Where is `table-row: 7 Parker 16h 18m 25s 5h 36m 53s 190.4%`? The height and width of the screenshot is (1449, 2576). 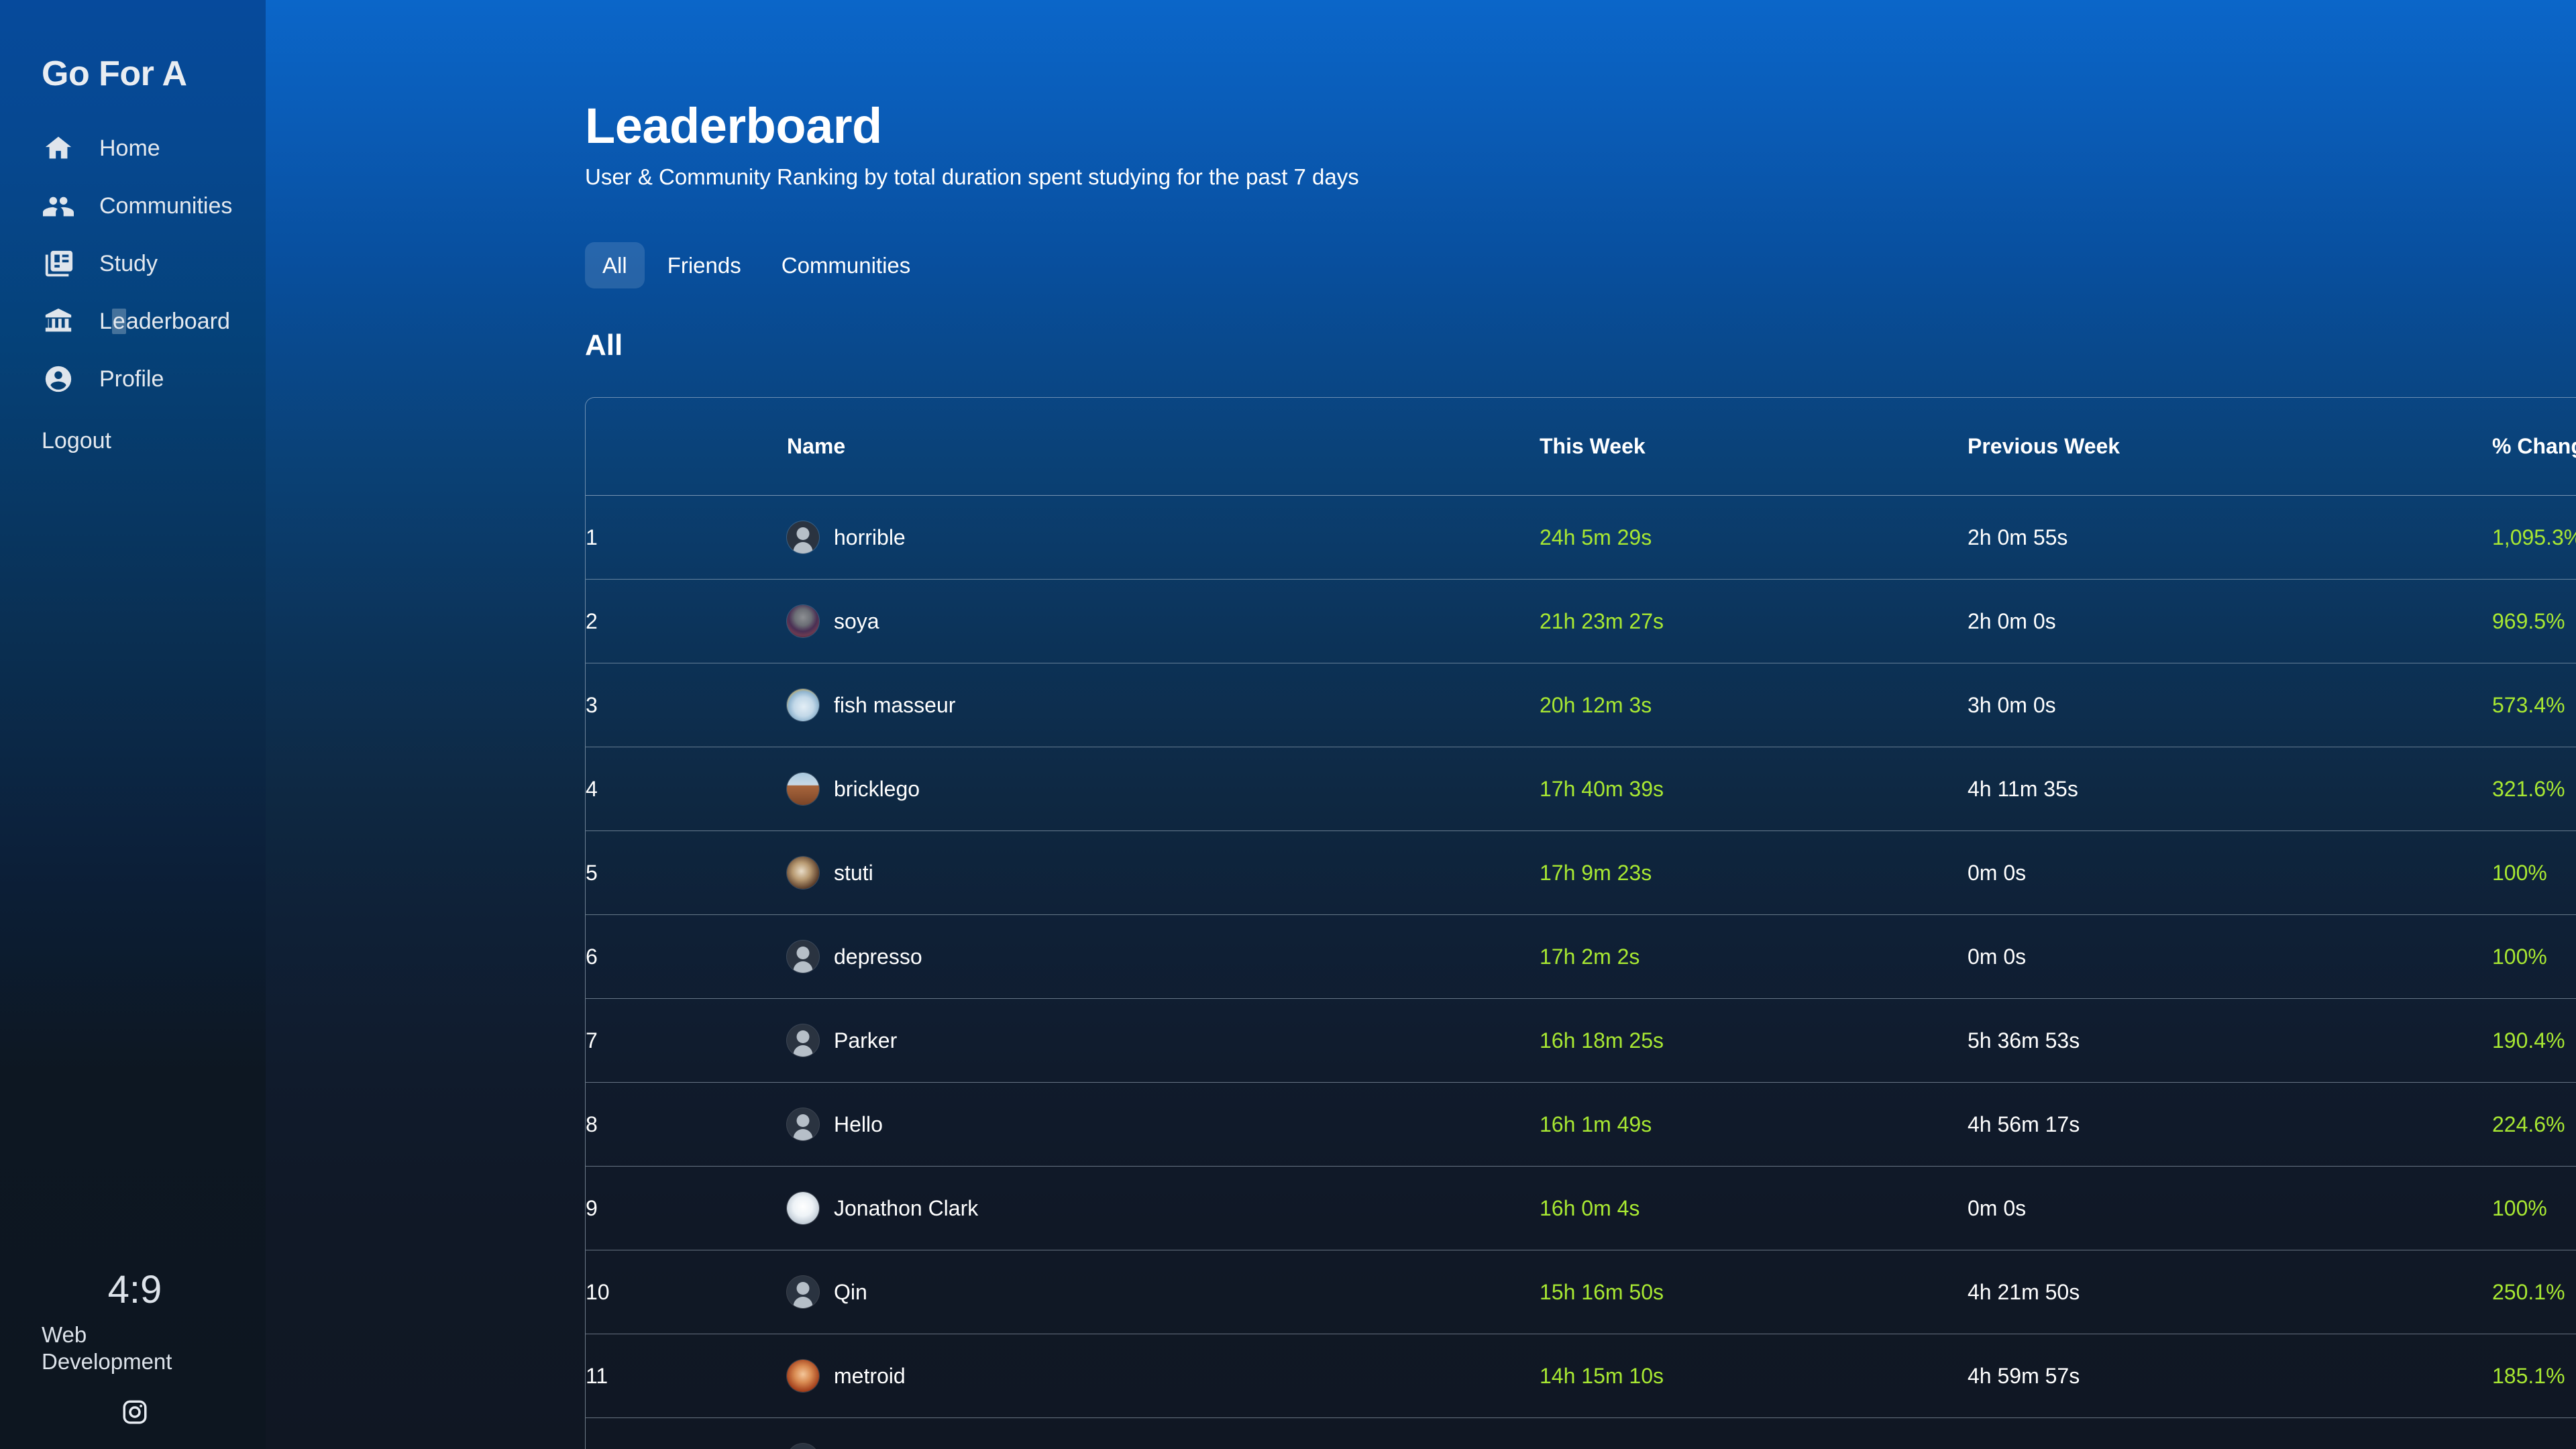
table-row: 7 Parker 16h 18m 25s 5h 36m 53s 190.4% is located at coordinates (1581, 1040).